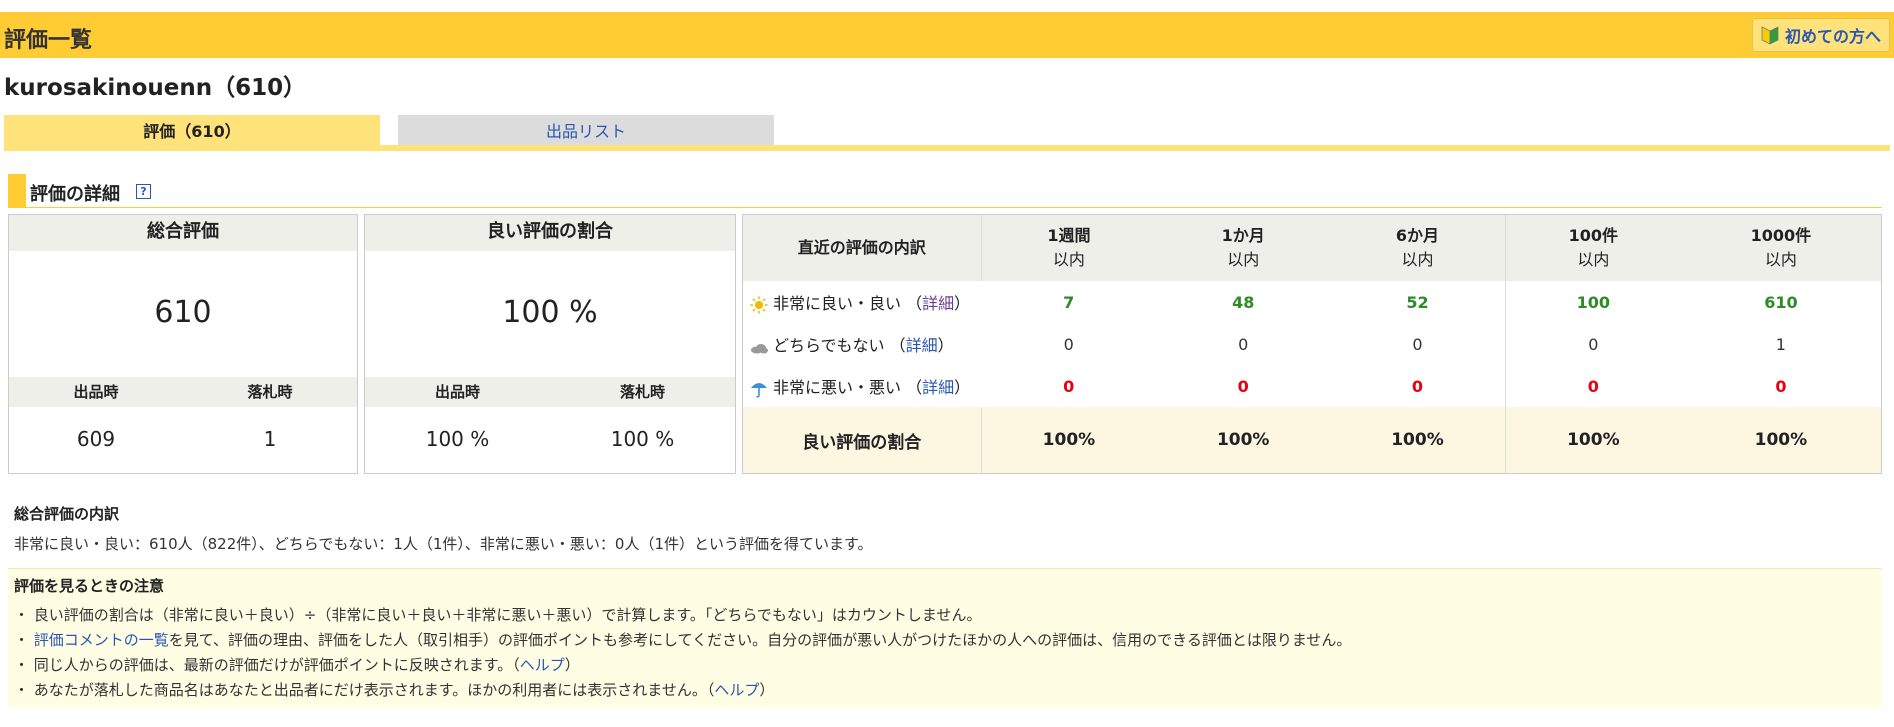  Describe the element at coordinates (1770, 35) in the screenshot. I see `beginner-mark-icon` at that location.